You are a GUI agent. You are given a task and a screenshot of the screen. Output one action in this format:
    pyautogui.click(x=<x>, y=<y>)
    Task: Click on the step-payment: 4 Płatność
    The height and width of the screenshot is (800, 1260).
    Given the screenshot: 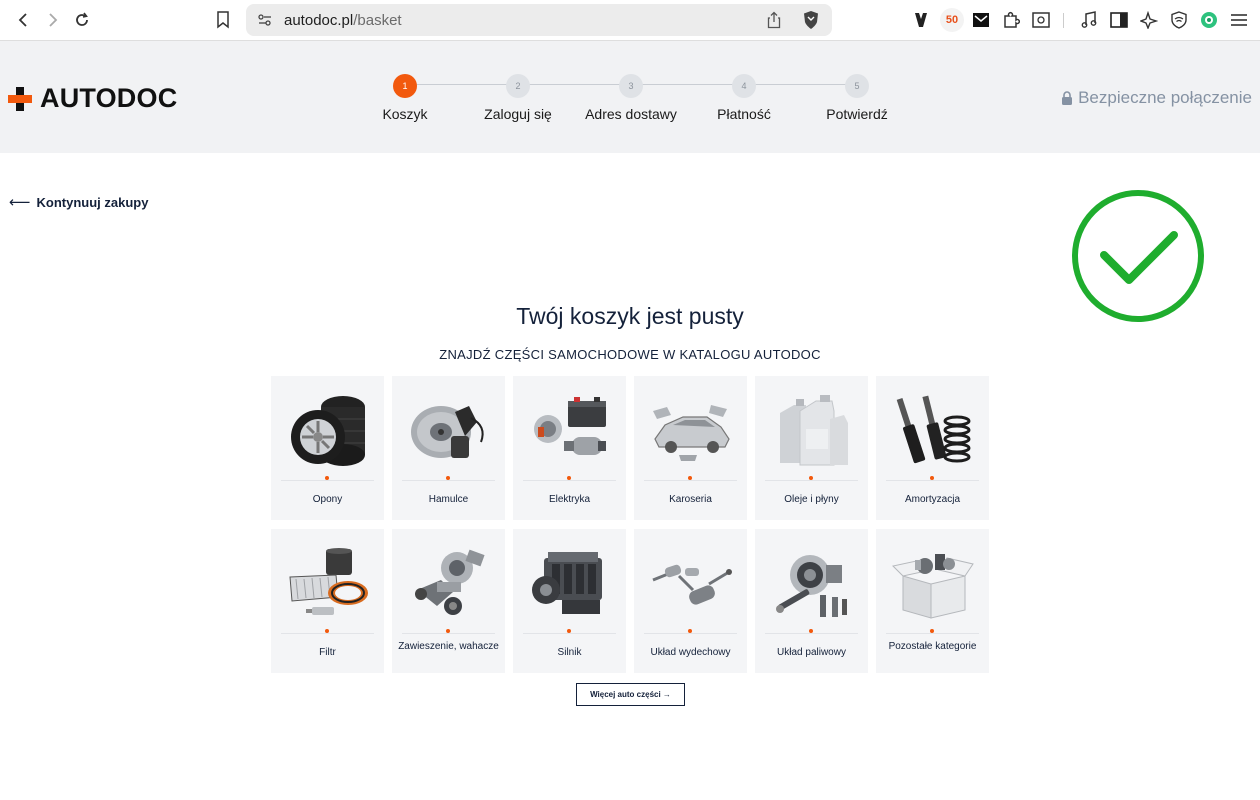 What is the action you would take?
    pyautogui.click(x=744, y=98)
    